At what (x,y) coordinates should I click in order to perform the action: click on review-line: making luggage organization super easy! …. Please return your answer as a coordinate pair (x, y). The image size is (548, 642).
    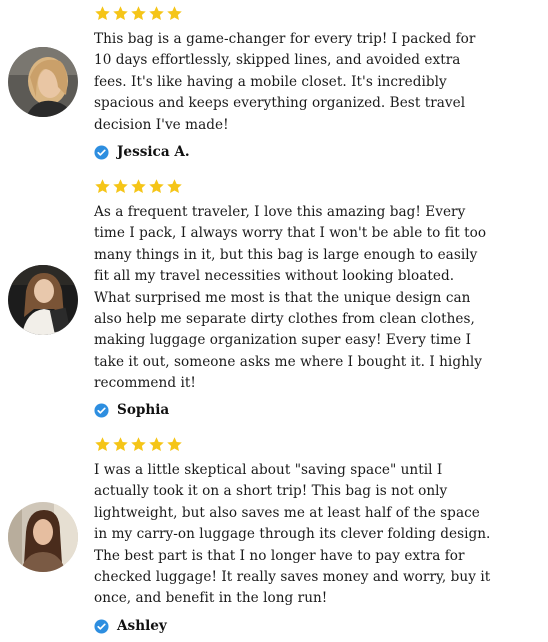
    Looking at the image, I should click on (283, 340).